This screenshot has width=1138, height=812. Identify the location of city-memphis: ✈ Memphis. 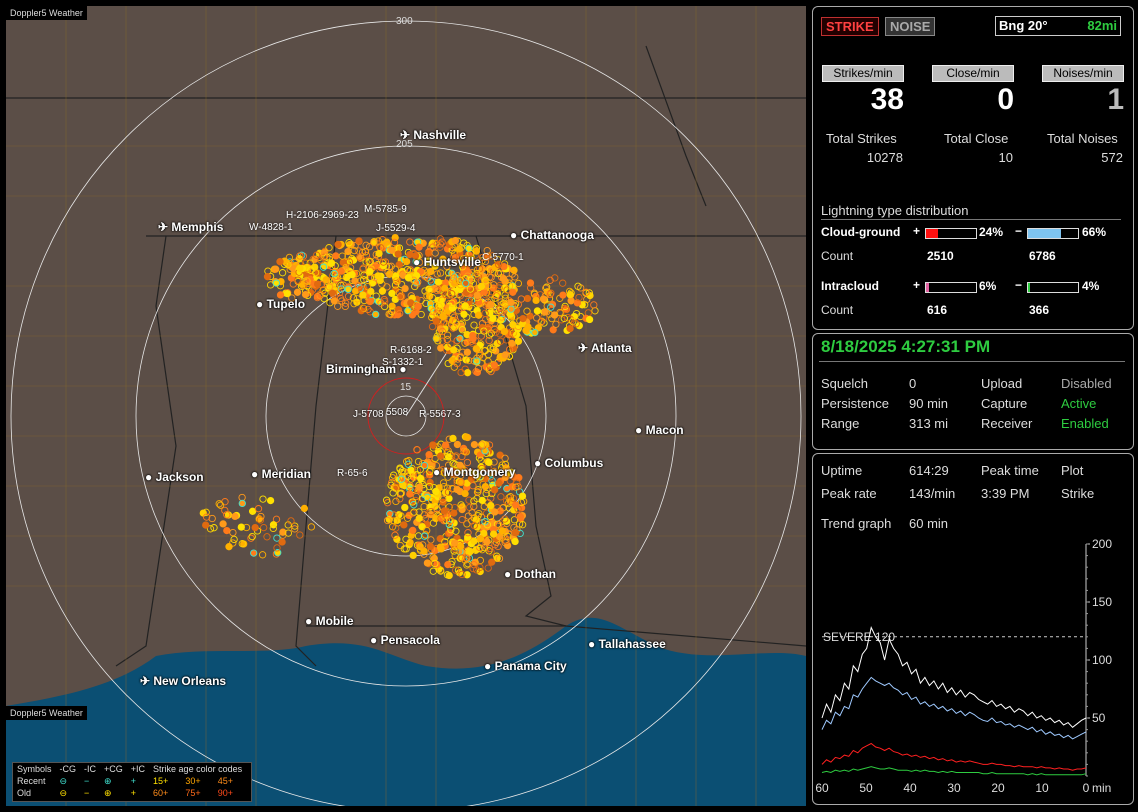
(190, 227).